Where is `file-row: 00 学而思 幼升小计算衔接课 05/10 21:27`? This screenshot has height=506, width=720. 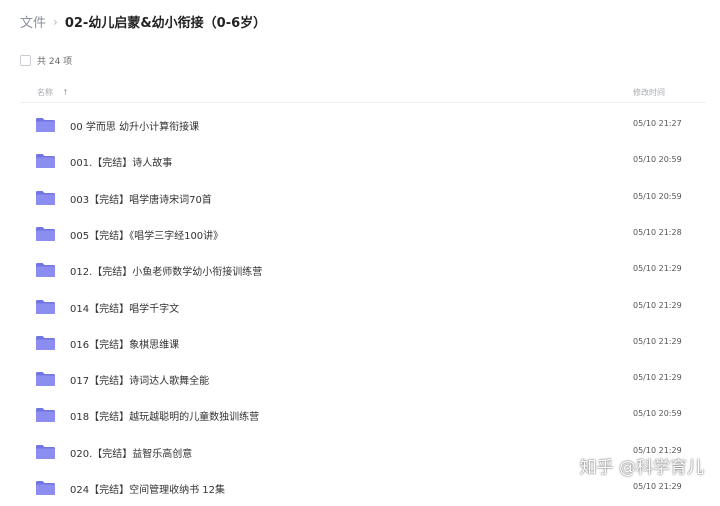
file-row: 00 学而思 幼升小计算衔接课 05/10 21:27 is located at coordinates (363, 125).